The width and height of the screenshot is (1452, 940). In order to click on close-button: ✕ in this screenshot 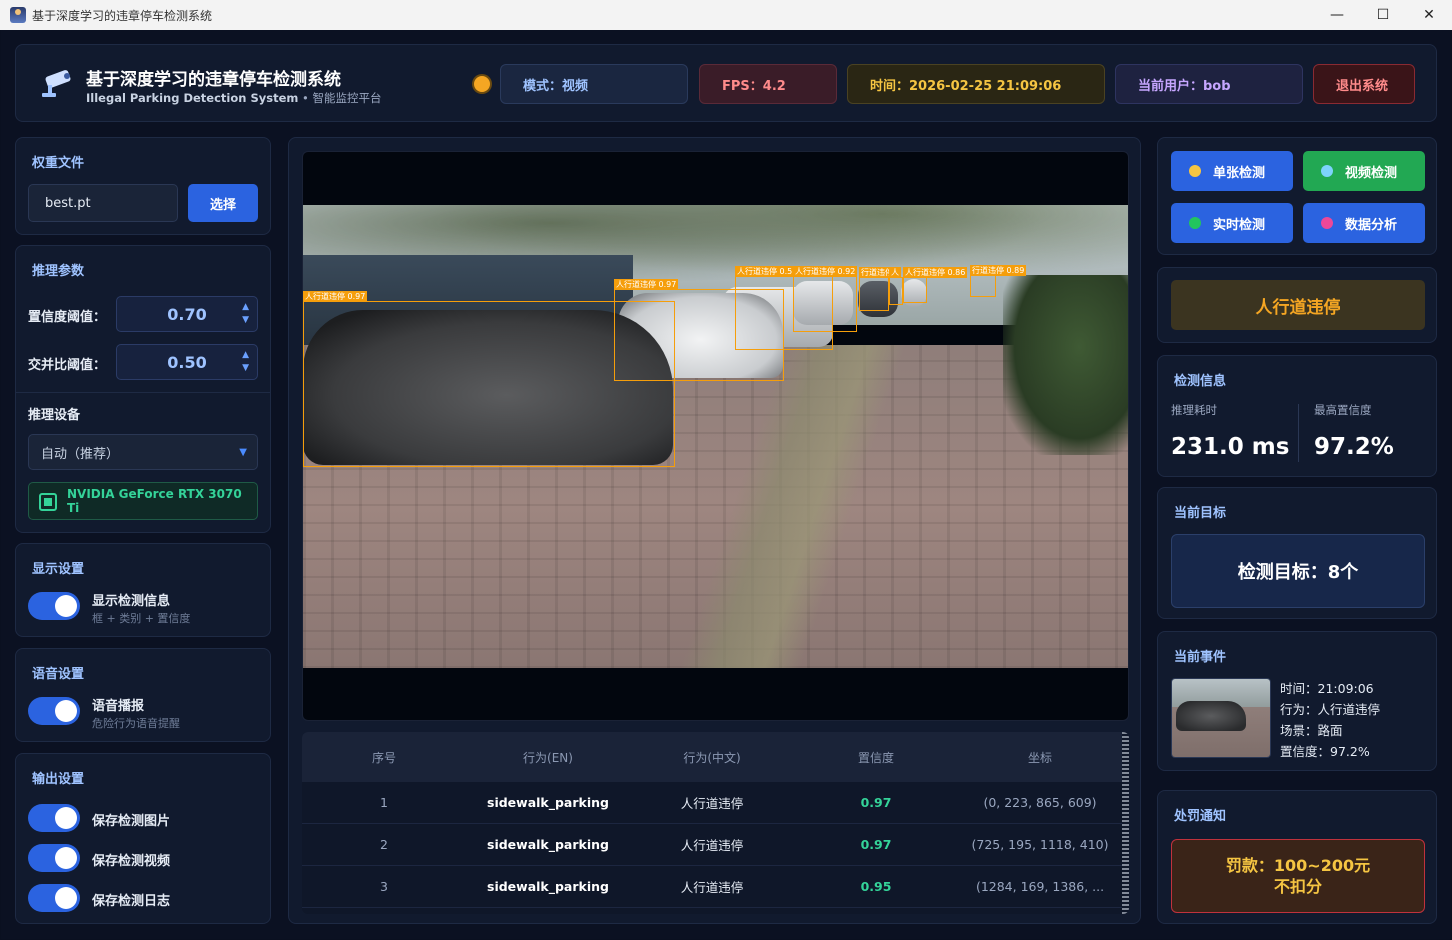, I will do `click(1429, 15)`.